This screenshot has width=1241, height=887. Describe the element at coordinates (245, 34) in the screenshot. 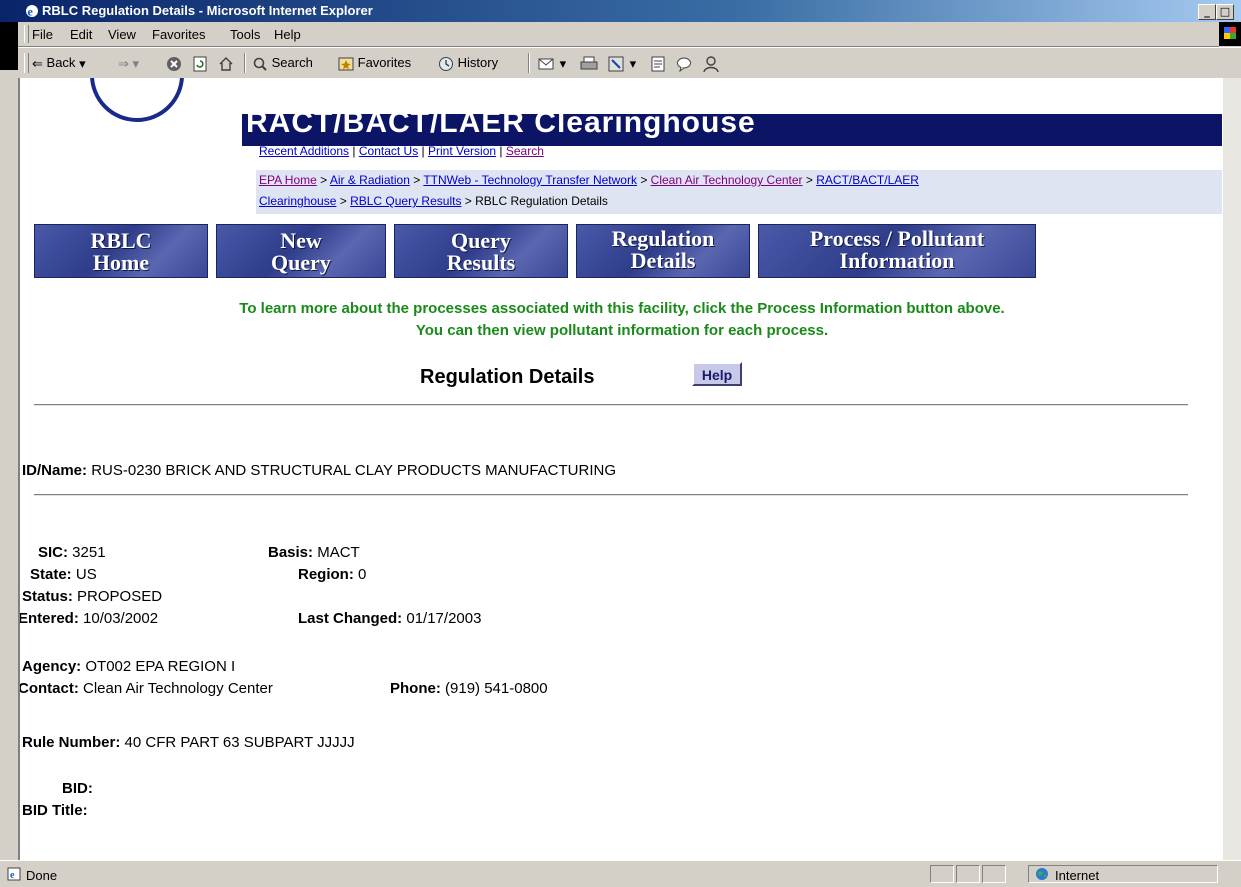

I see `menu-tools: Tools` at that location.